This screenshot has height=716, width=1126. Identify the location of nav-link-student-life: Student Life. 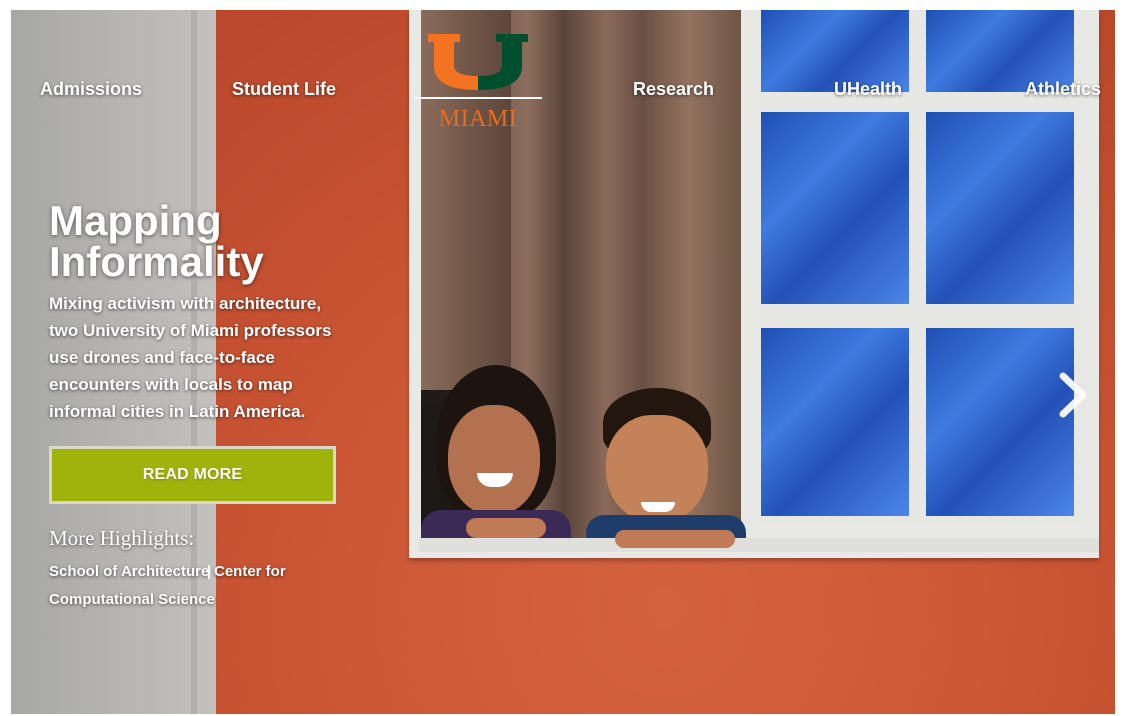
(284, 89).